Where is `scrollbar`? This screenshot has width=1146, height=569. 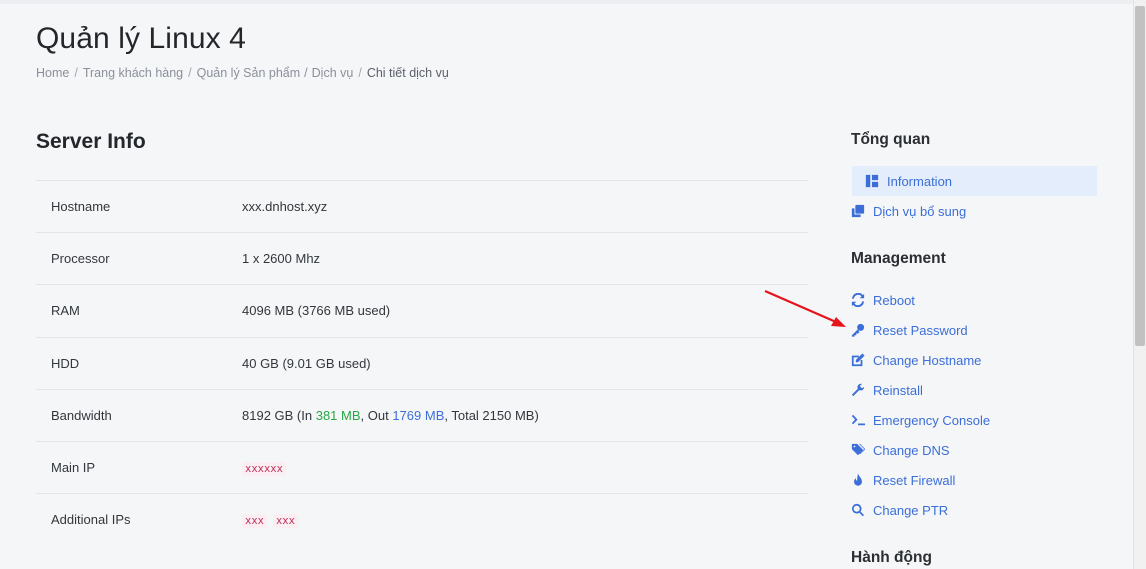 scrollbar is located at coordinates (1139, 284).